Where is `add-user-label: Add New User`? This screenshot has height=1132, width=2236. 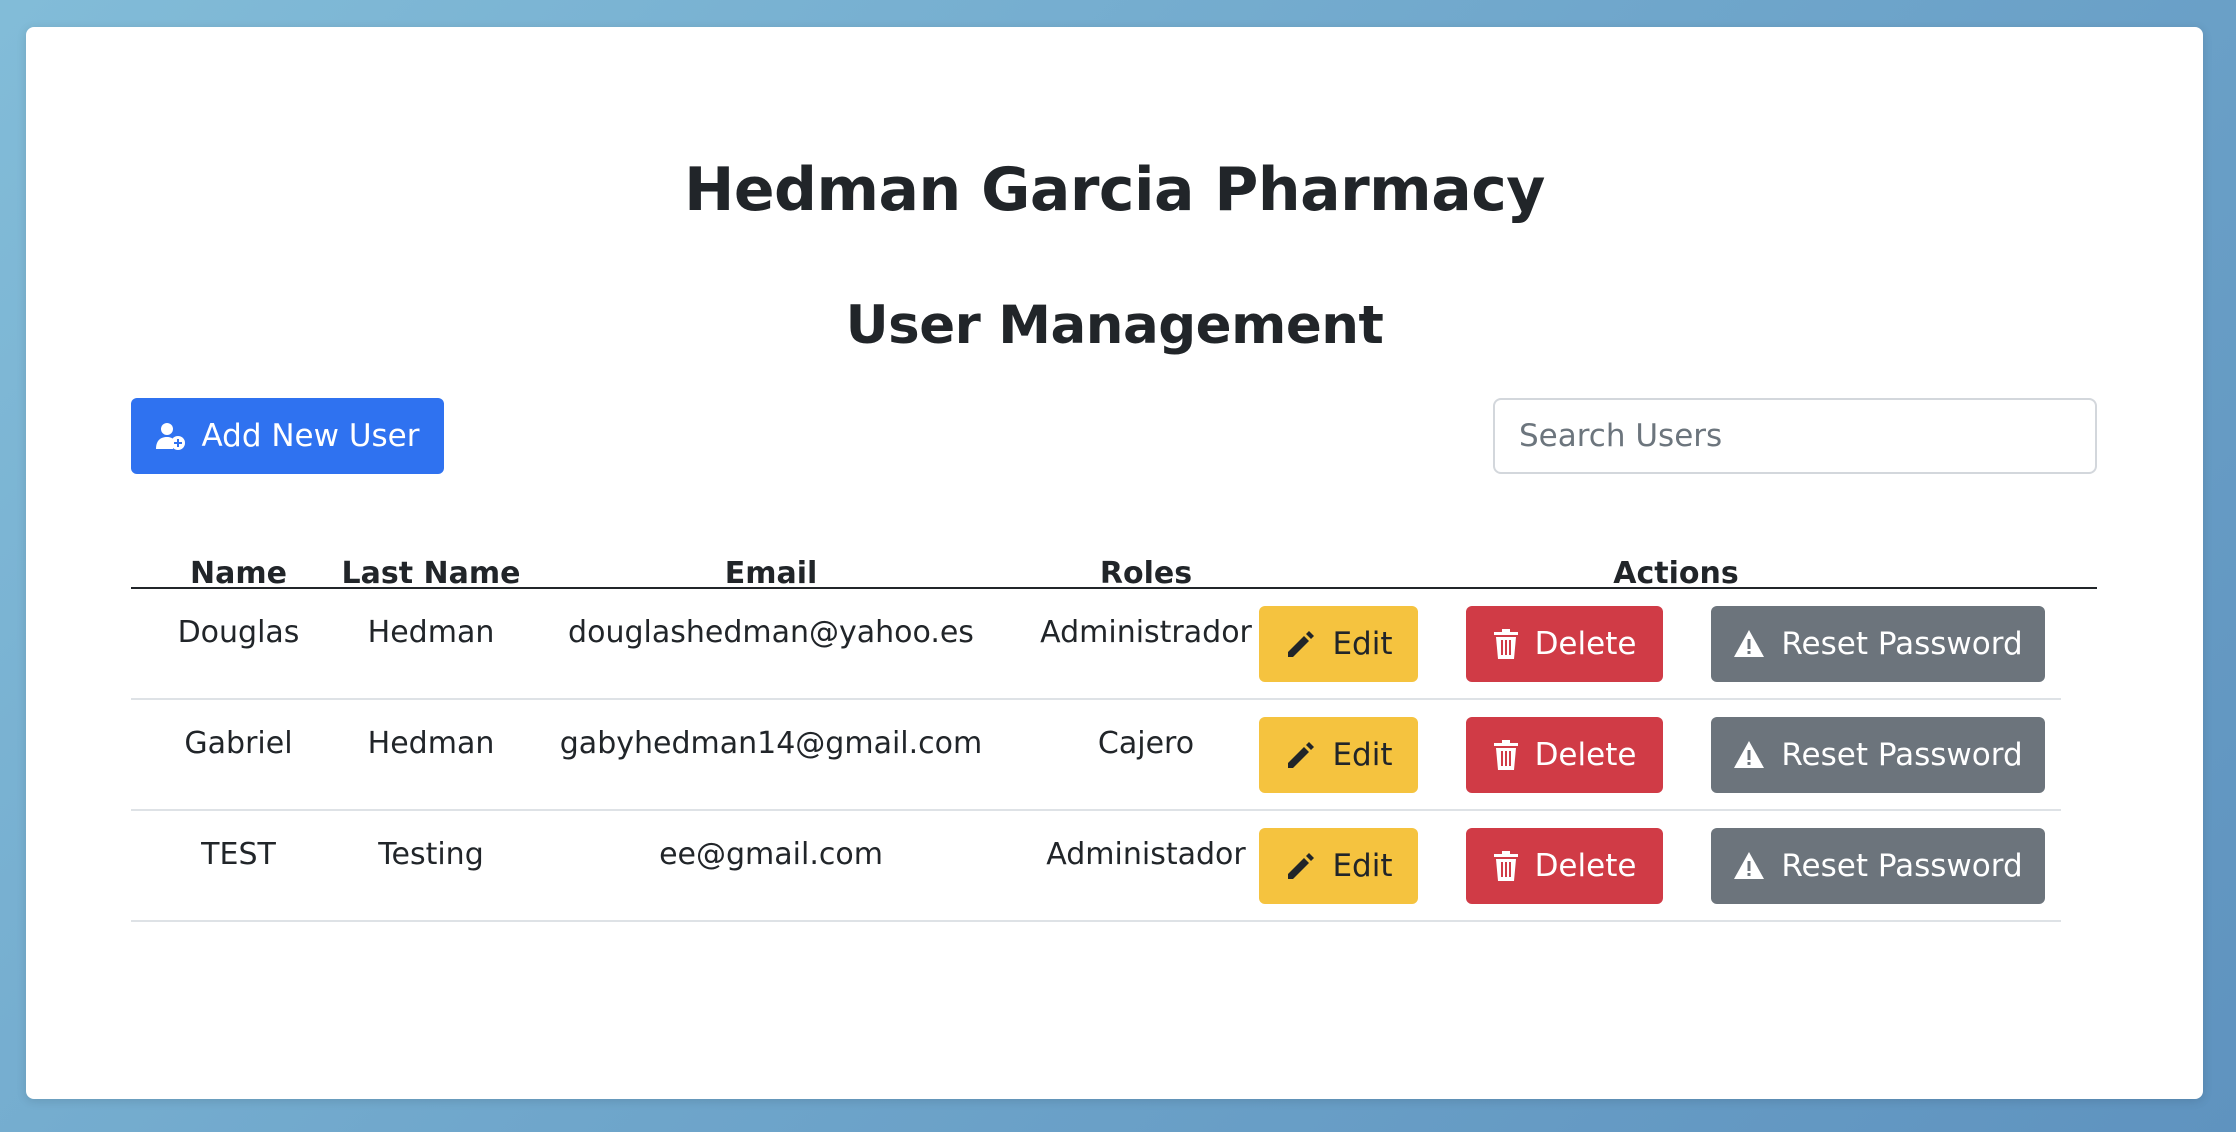
add-user-label: Add New User is located at coordinates (310, 436).